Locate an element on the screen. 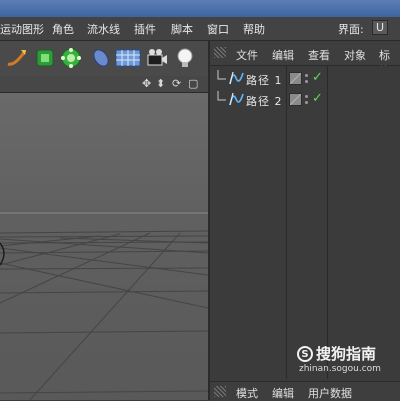 The width and height of the screenshot is (400, 401). rotate-view-icon: ⟳ is located at coordinates (176, 83).